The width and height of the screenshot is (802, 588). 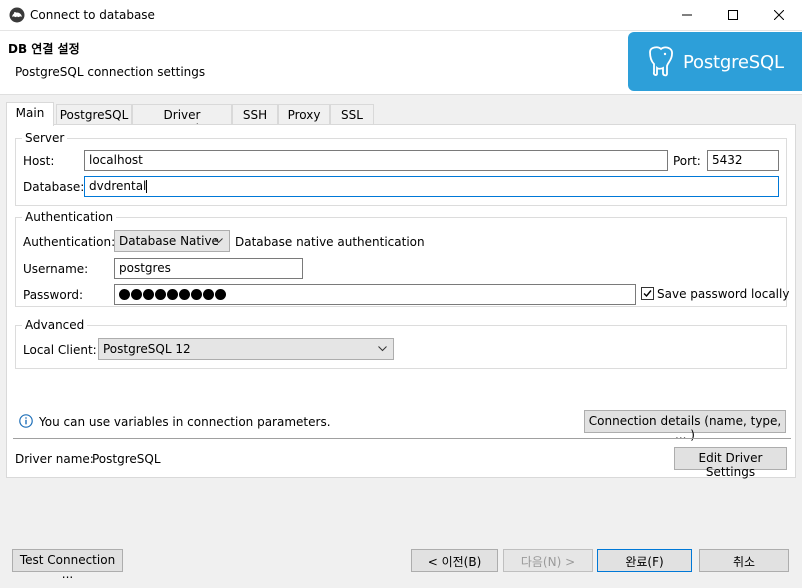 What do you see at coordinates (17, 15) in the screenshot?
I see `dbeaver-app-icon` at bounding box center [17, 15].